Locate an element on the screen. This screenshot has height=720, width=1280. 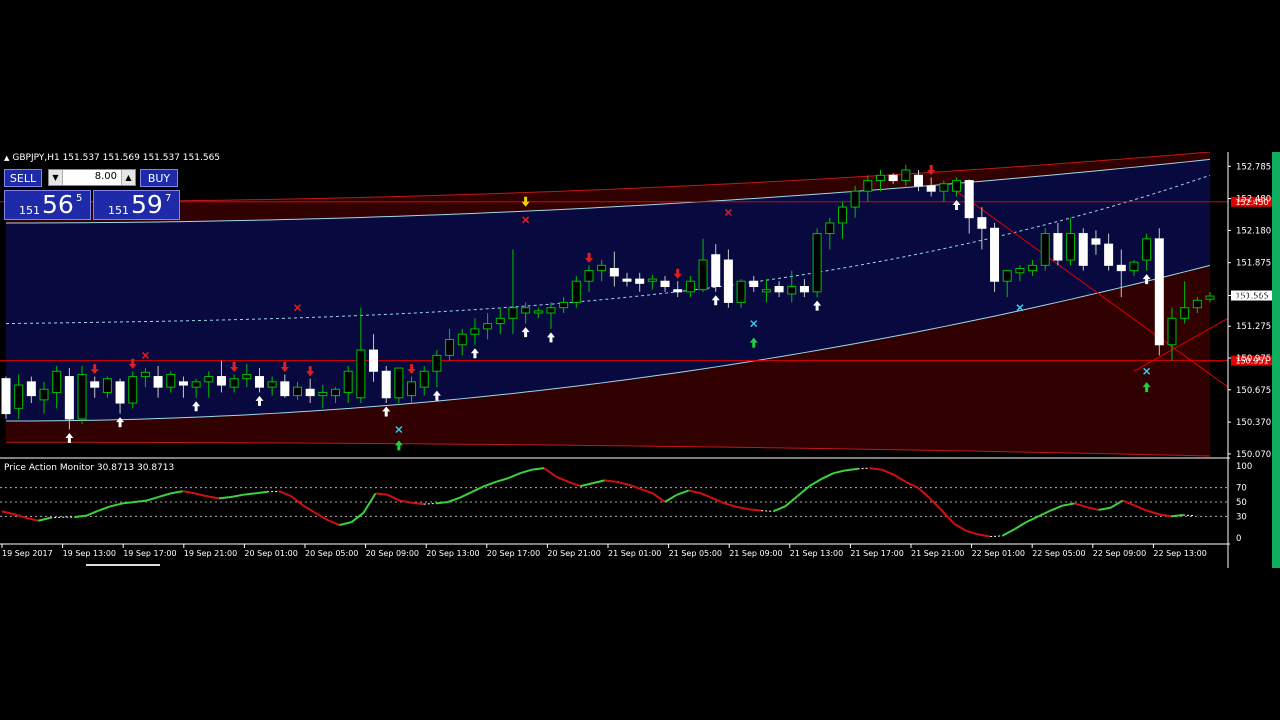
lot-size-value: 8.00 is located at coordinates (106, 176).